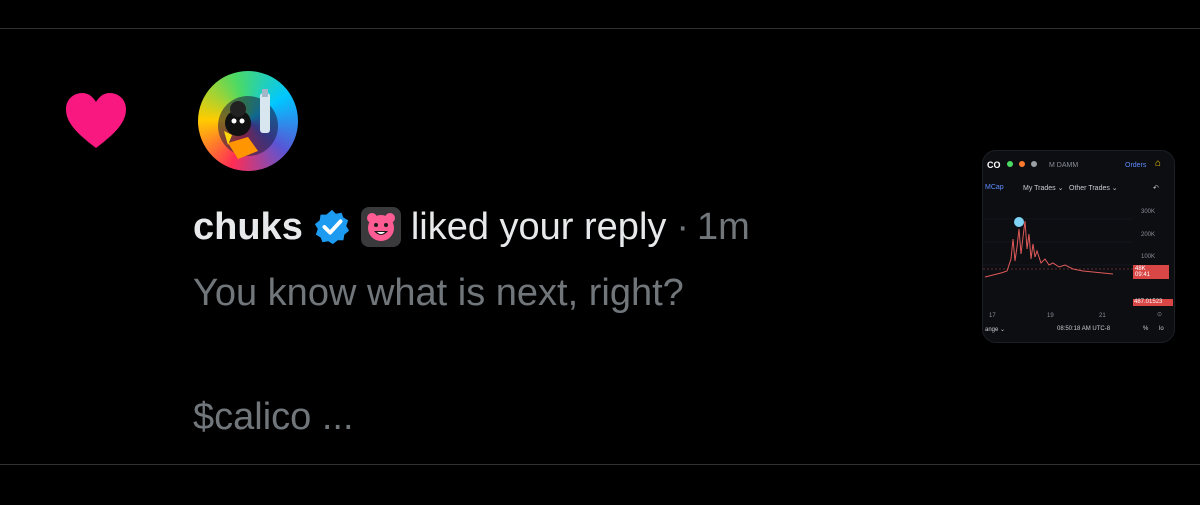  I want to click on y-tick-300: 300K, so click(1148, 212).